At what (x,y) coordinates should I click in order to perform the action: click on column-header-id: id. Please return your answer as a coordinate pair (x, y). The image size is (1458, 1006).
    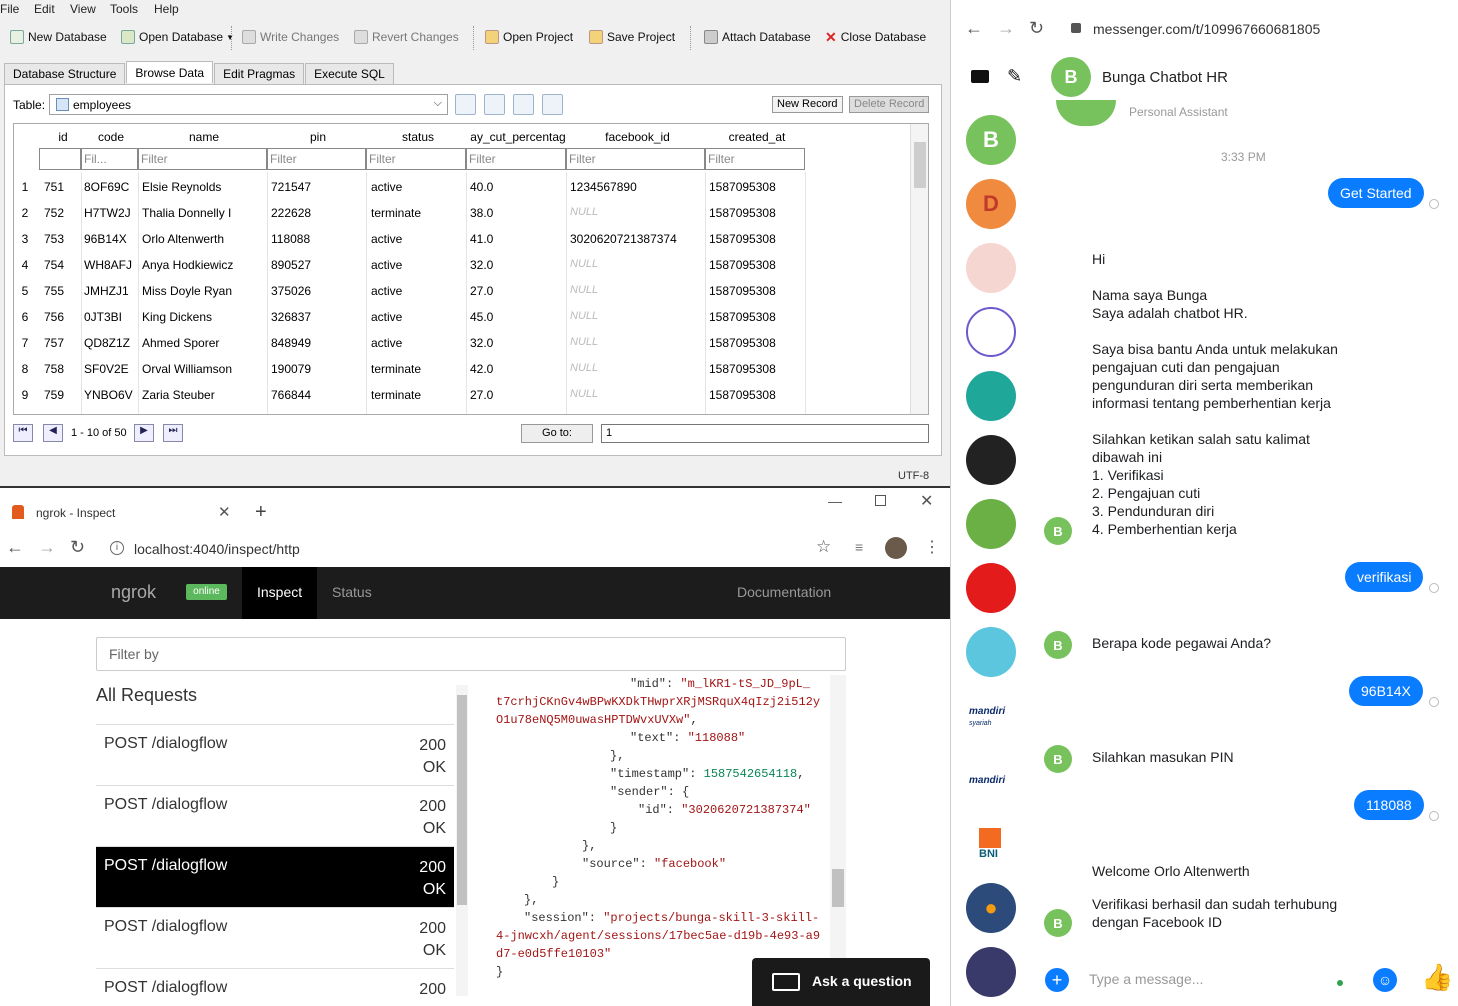
    Looking at the image, I should click on (63, 137).